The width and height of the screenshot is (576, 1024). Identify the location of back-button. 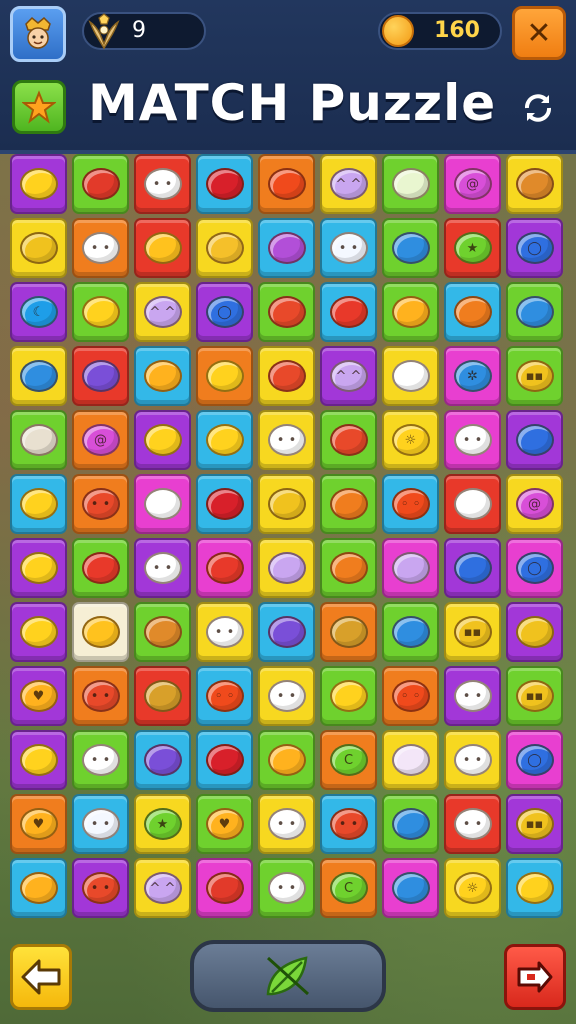
(41, 977).